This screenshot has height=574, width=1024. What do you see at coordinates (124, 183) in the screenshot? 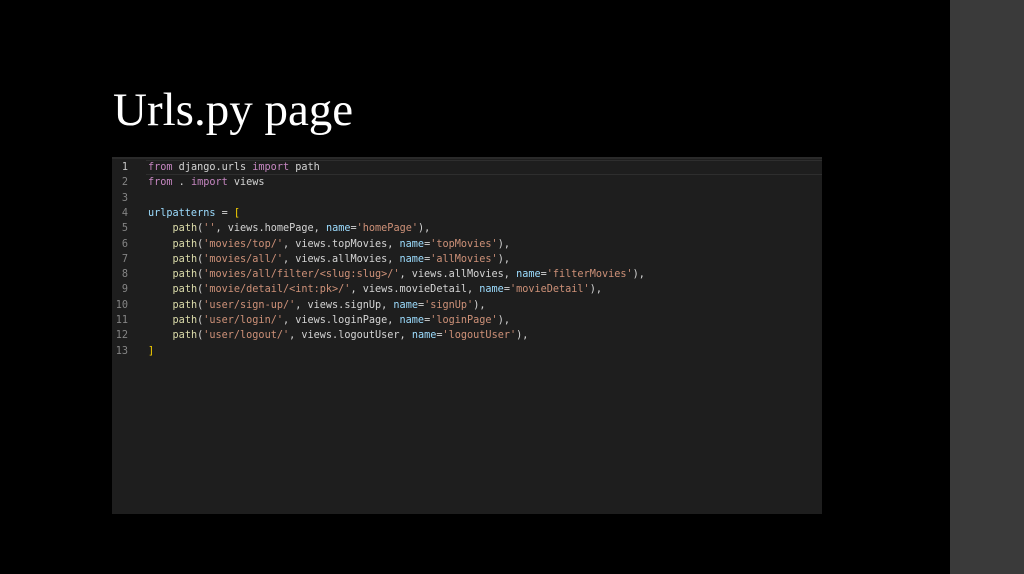
I see `line-number: 2` at bounding box center [124, 183].